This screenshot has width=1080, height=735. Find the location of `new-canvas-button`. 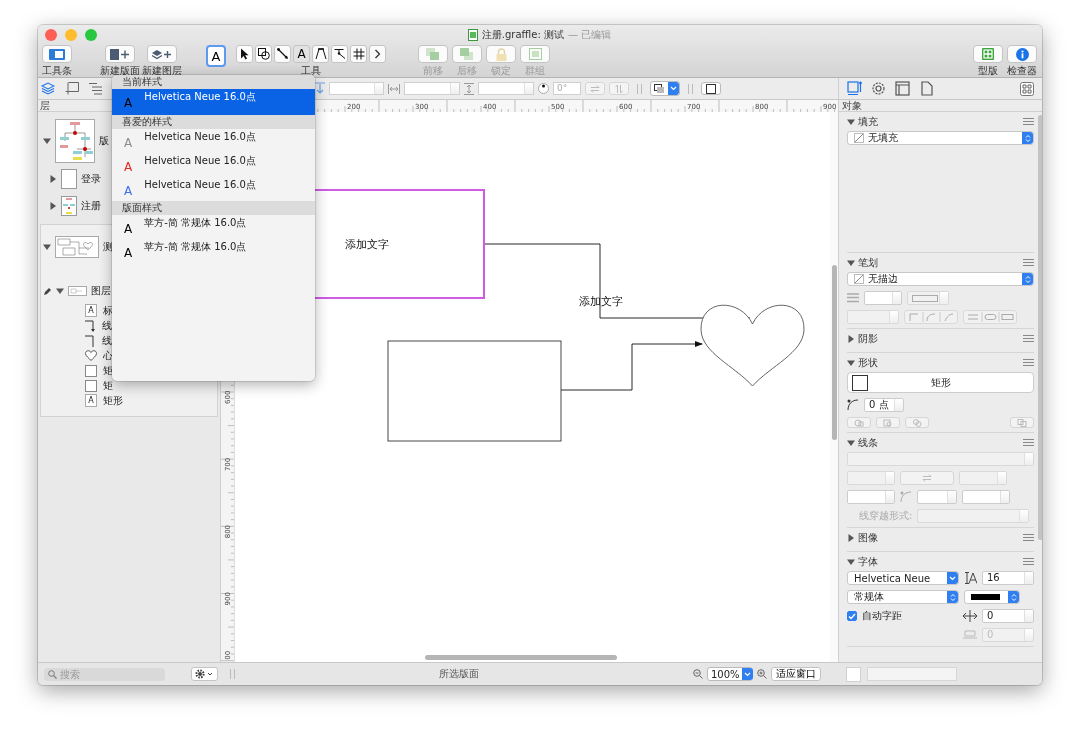

new-canvas-button is located at coordinates (120, 54).